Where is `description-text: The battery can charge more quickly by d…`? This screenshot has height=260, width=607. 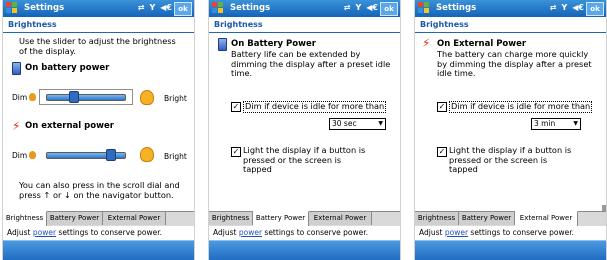
description-text: The battery can charge more quickly by d… is located at coordinates (514, 63).